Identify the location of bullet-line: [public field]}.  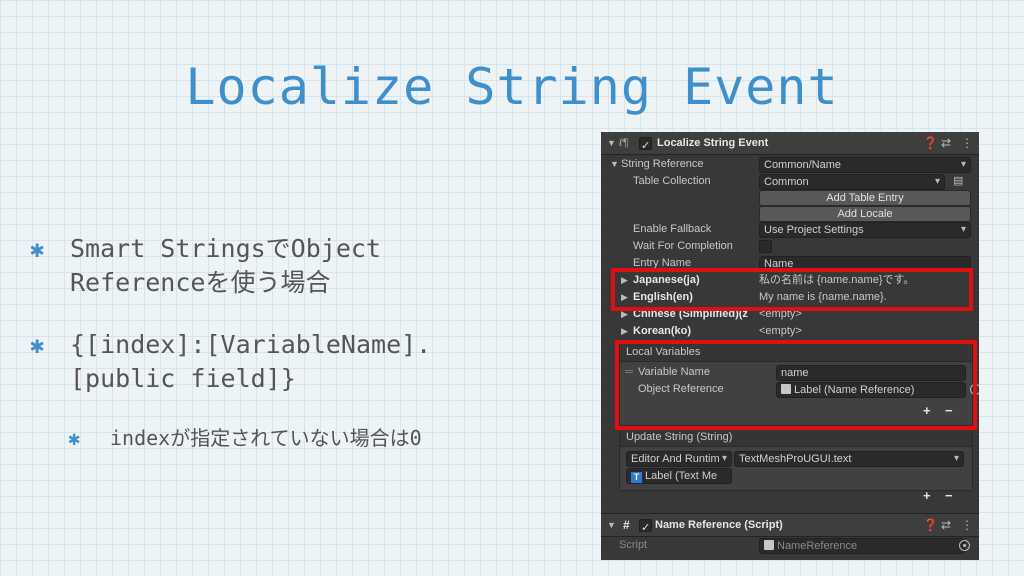
(183, 378).